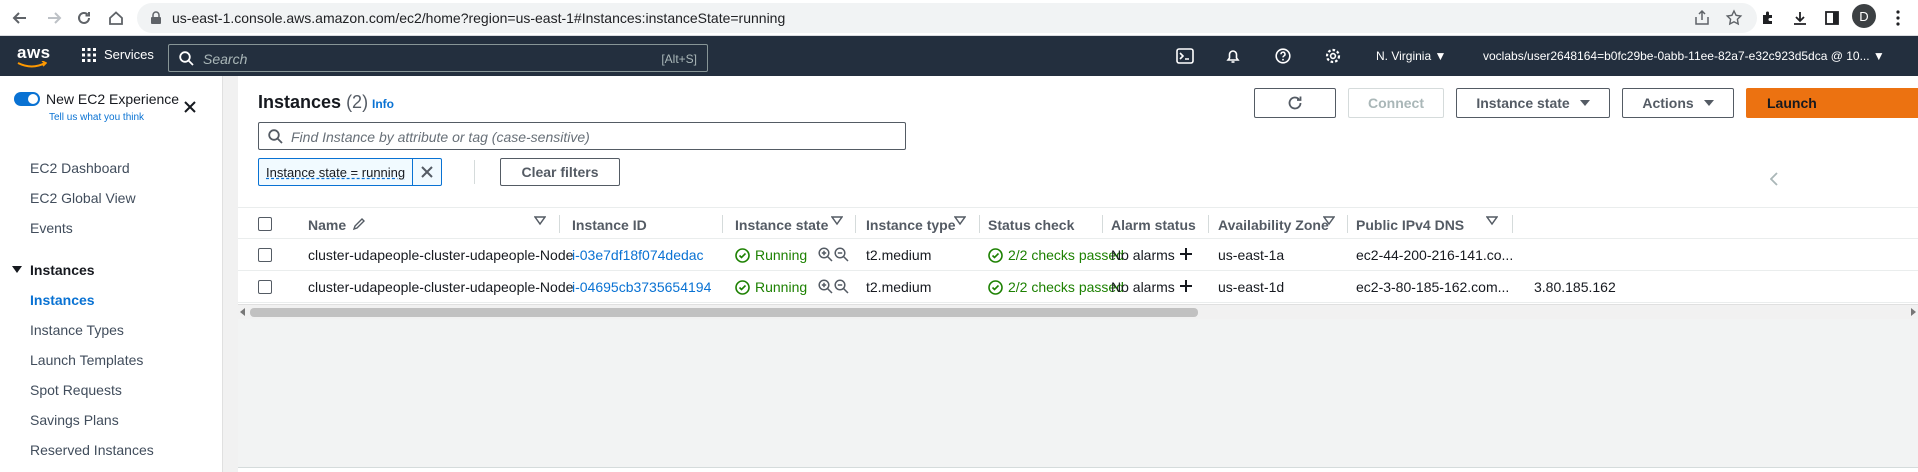 The width and height of the screenshot is (1918, 472). What do you see at coordinates (1031, 225) in the screenshot?
I see `column-header-status-check: Status check` at bounding box center [1031, 225].